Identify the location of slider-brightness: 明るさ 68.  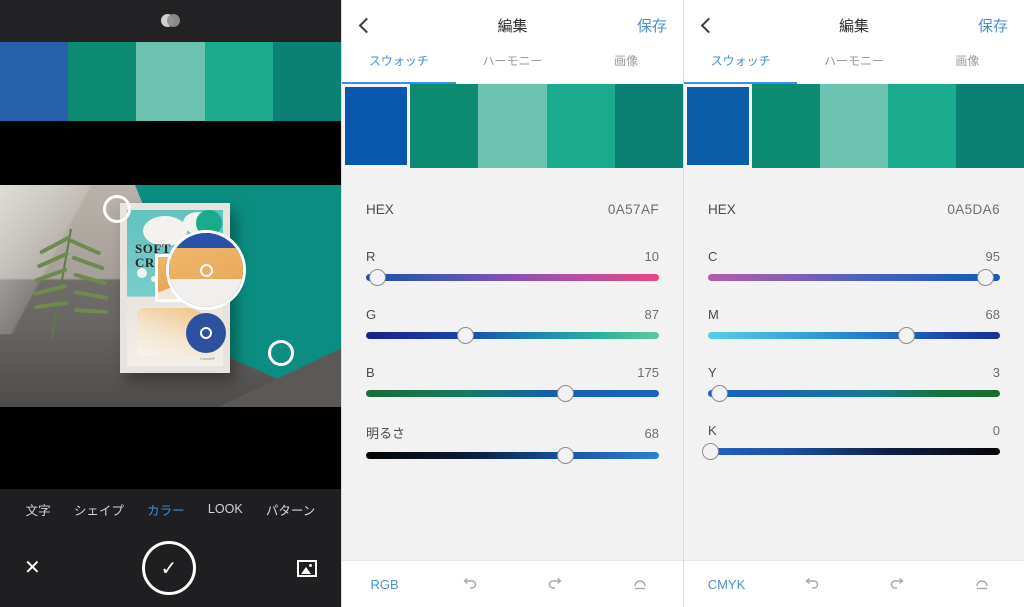
(512, 443).